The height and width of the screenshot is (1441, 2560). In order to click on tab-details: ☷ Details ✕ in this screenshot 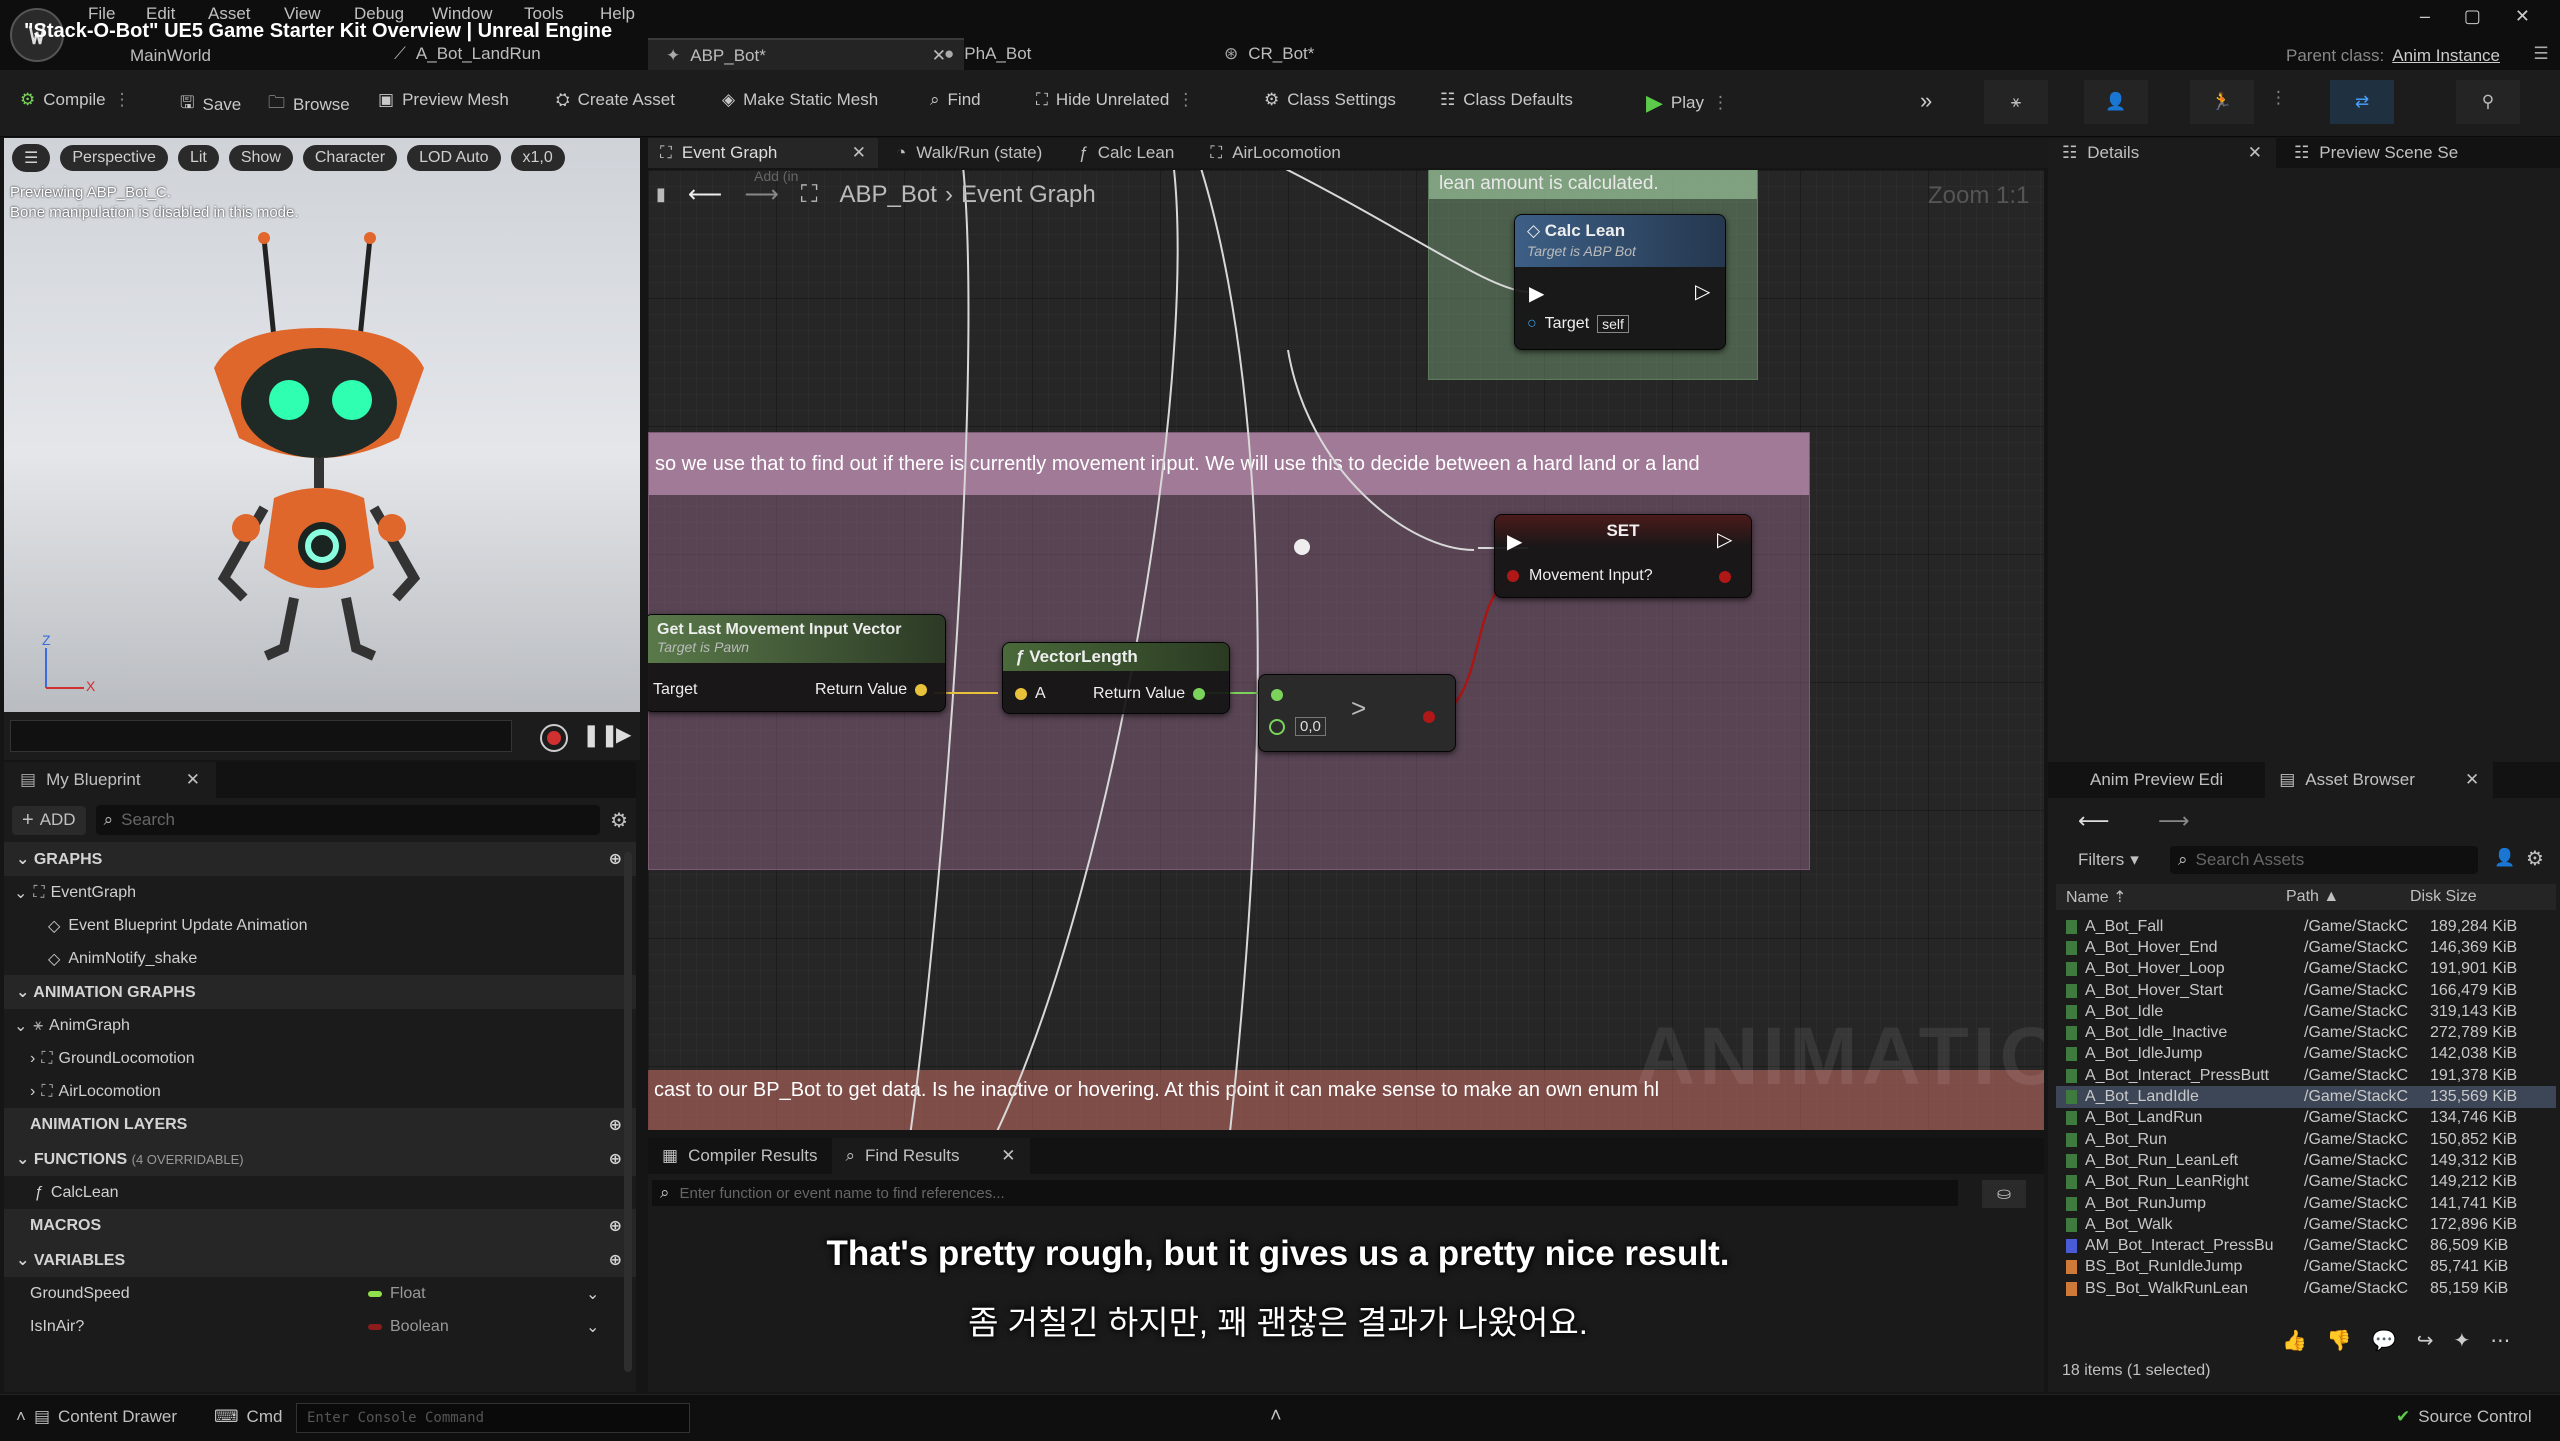, I will do `click(2162, 153)`.